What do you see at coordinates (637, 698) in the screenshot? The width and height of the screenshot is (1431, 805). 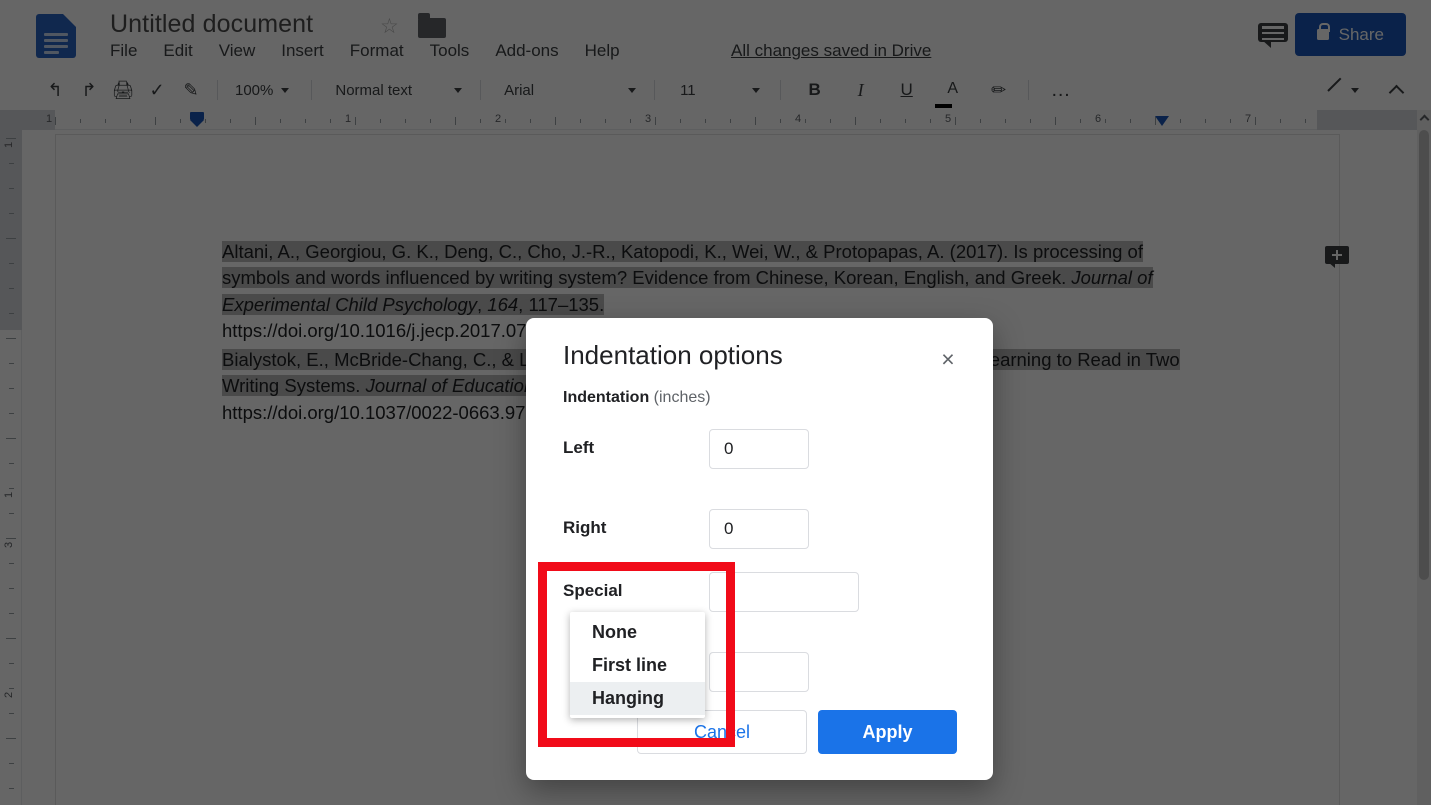 I see `dropdown-option-hanging: Hanging` at bounding box center [637, 698].